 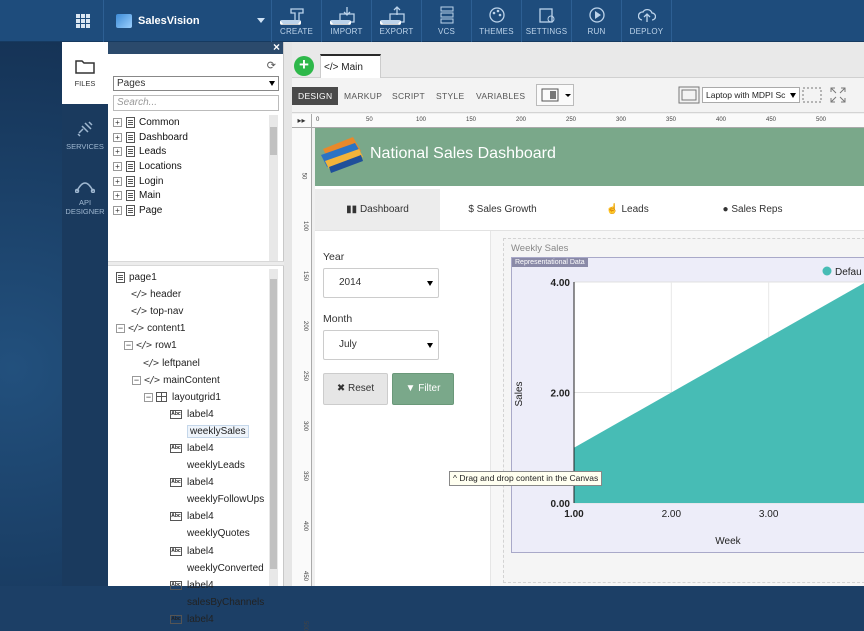 I want to click on markup-icon: </>, so click(x=139, y=312).